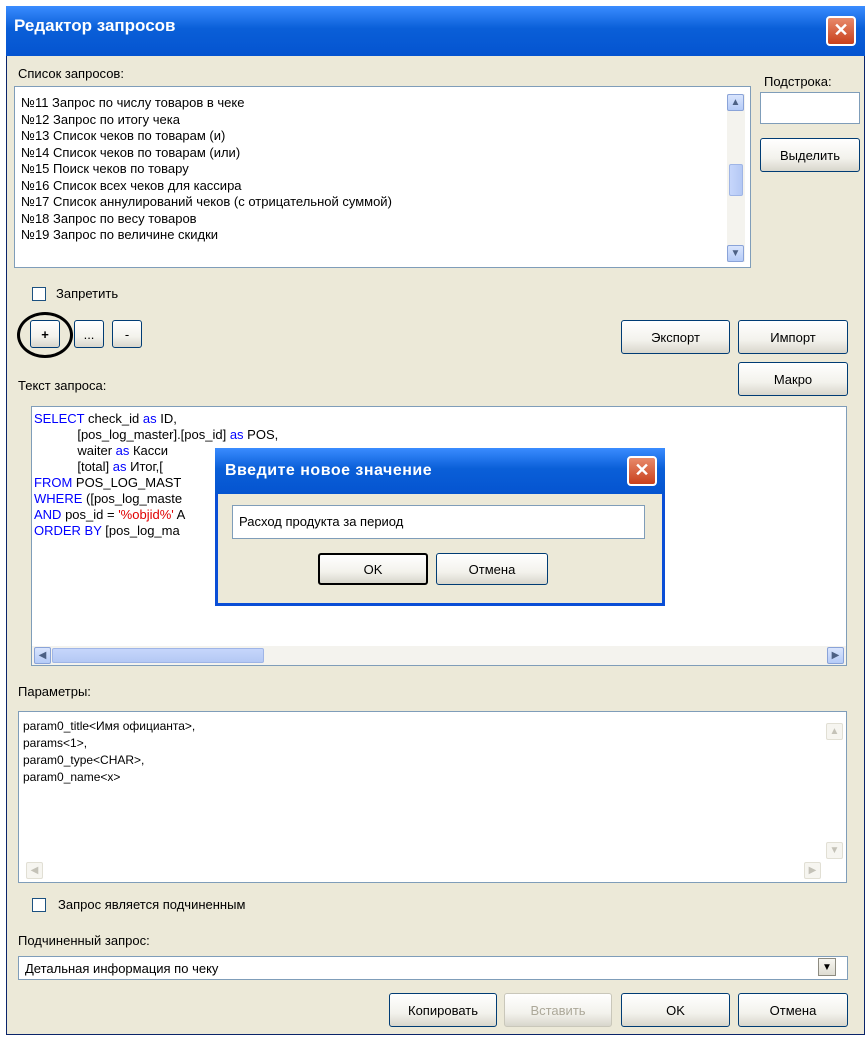 This screenshot has height=1041, width=865. I want to click on parameter-line: param0_title<Имя официанта>,, so click(109, 726).